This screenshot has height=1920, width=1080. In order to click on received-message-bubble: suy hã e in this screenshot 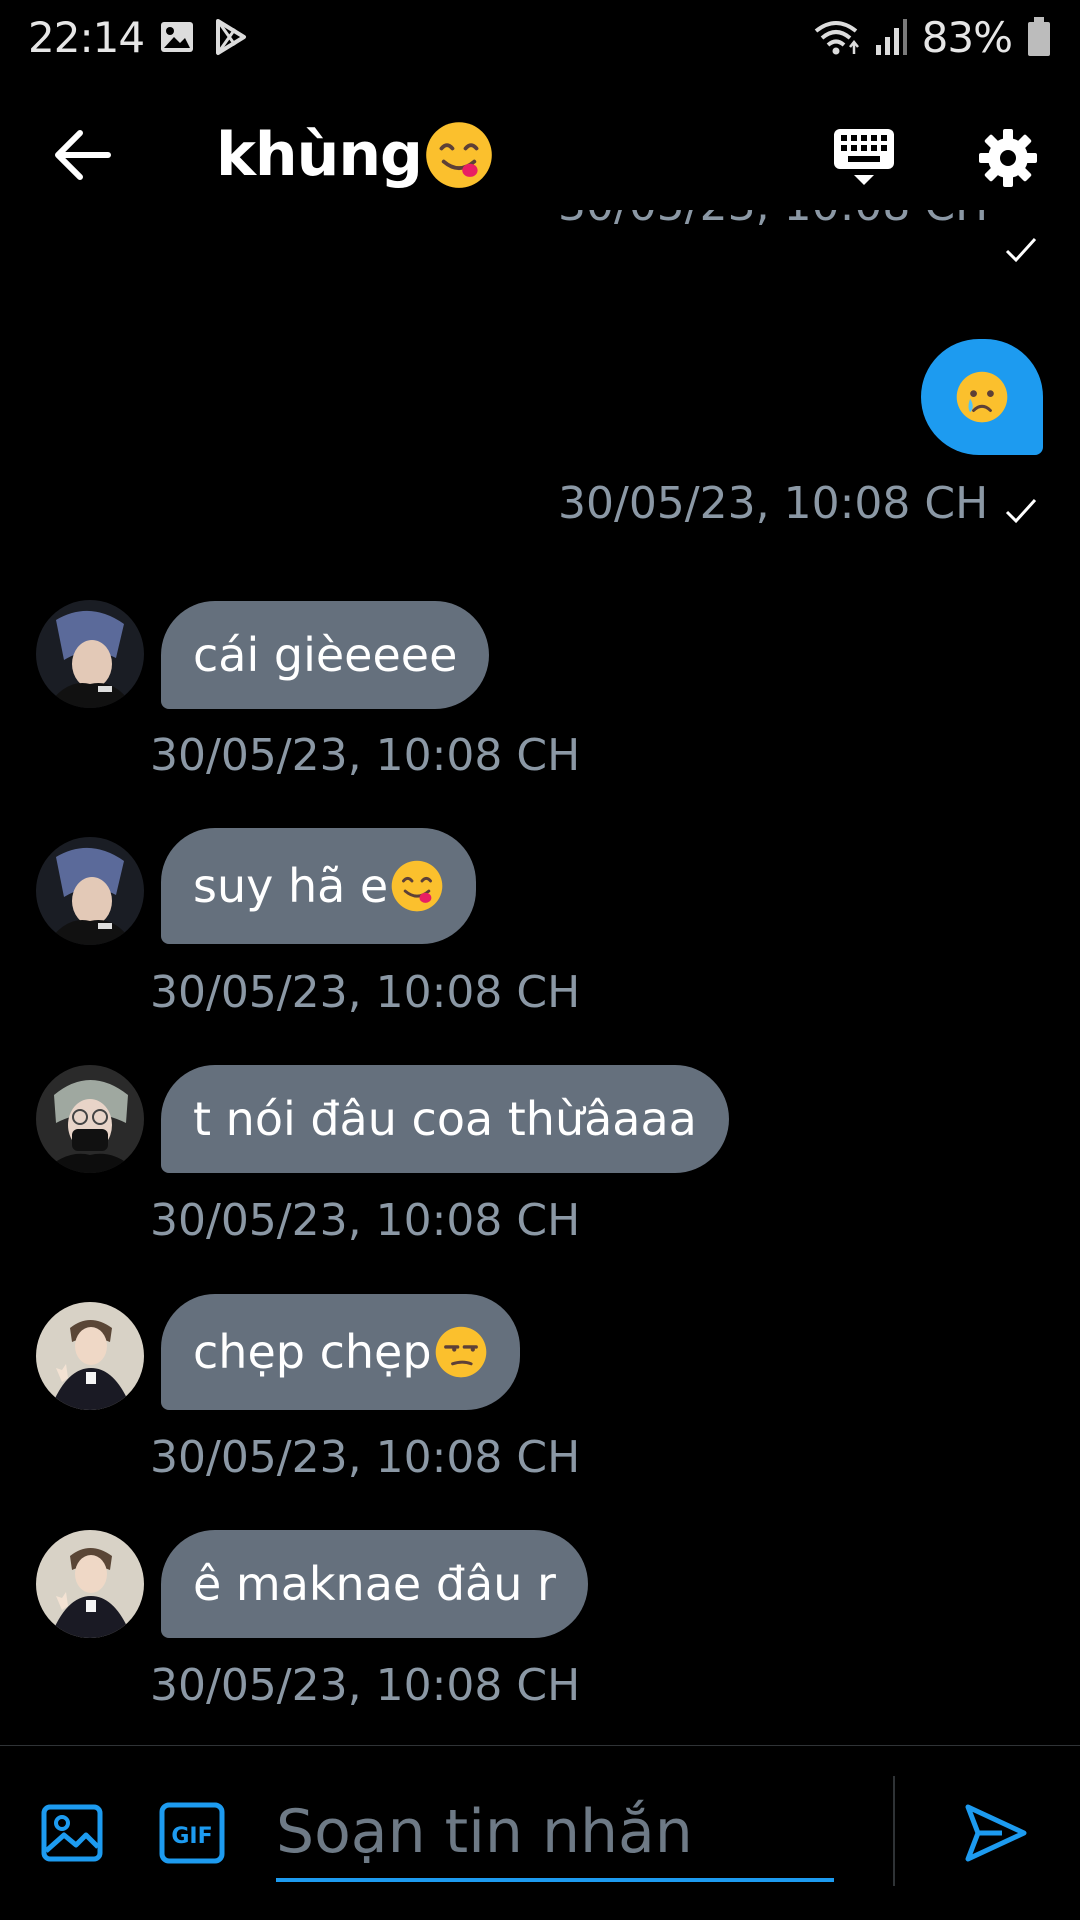, I will do `click(319, 886)`.